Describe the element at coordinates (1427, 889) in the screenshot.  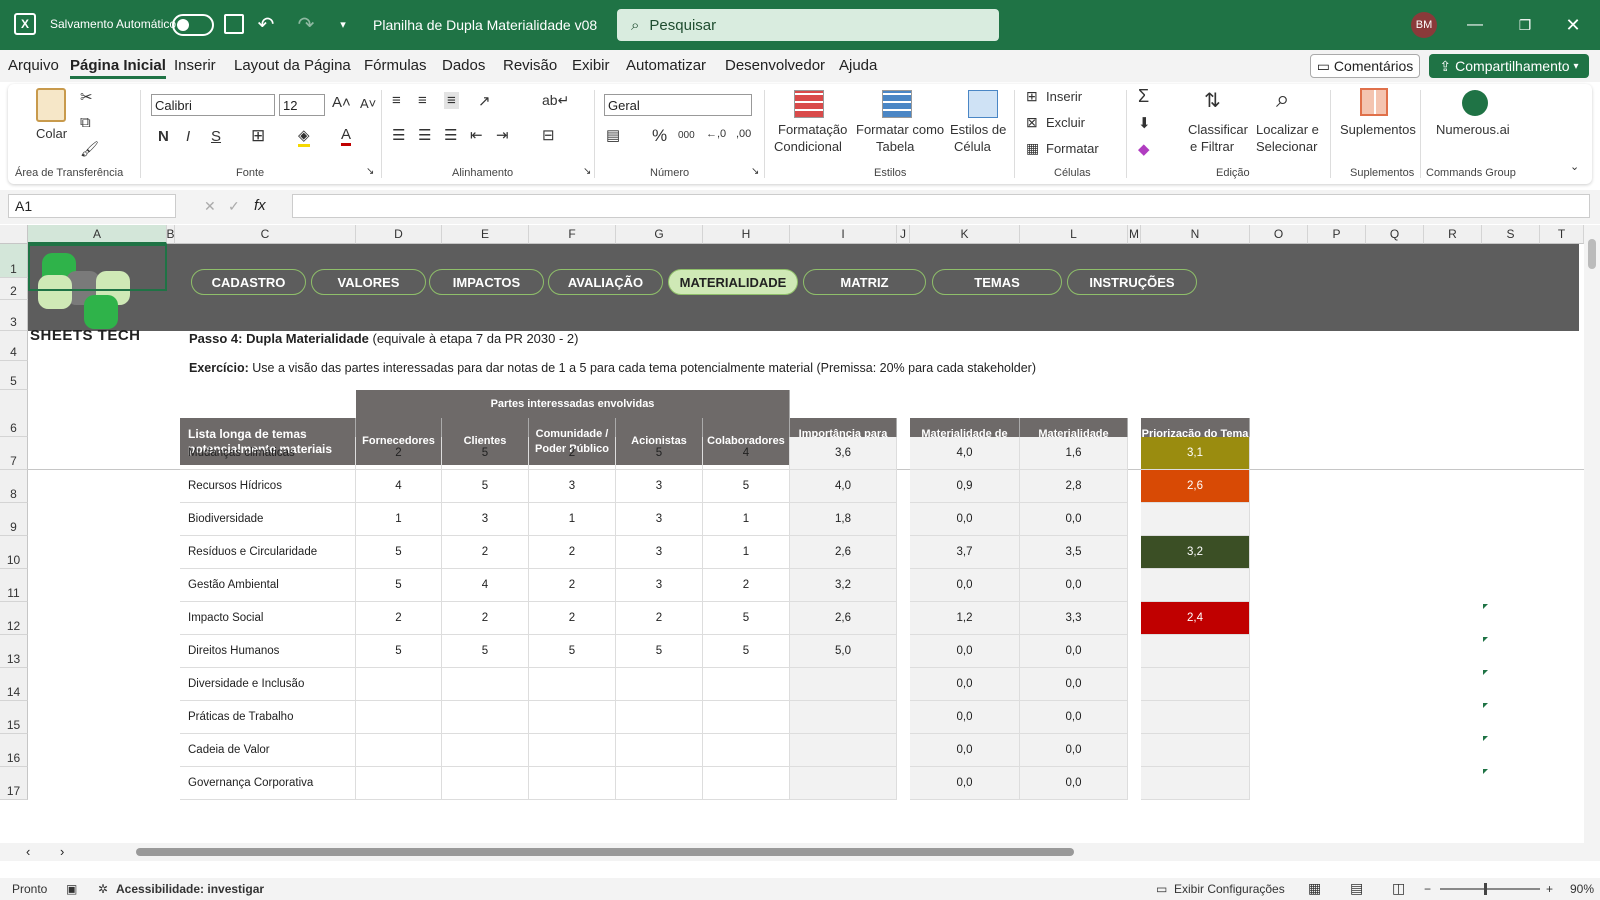
I see `zoom-out-icon: −` at that location.